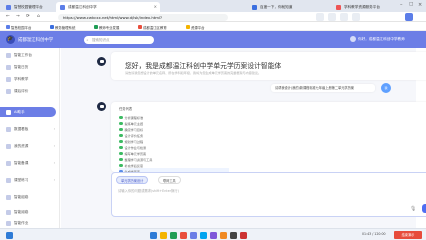 The height and width of the screenshot is (240, 426). Describe the element at coordinates (8, 129) in the screenshot. I see `grid-icon` at that location.